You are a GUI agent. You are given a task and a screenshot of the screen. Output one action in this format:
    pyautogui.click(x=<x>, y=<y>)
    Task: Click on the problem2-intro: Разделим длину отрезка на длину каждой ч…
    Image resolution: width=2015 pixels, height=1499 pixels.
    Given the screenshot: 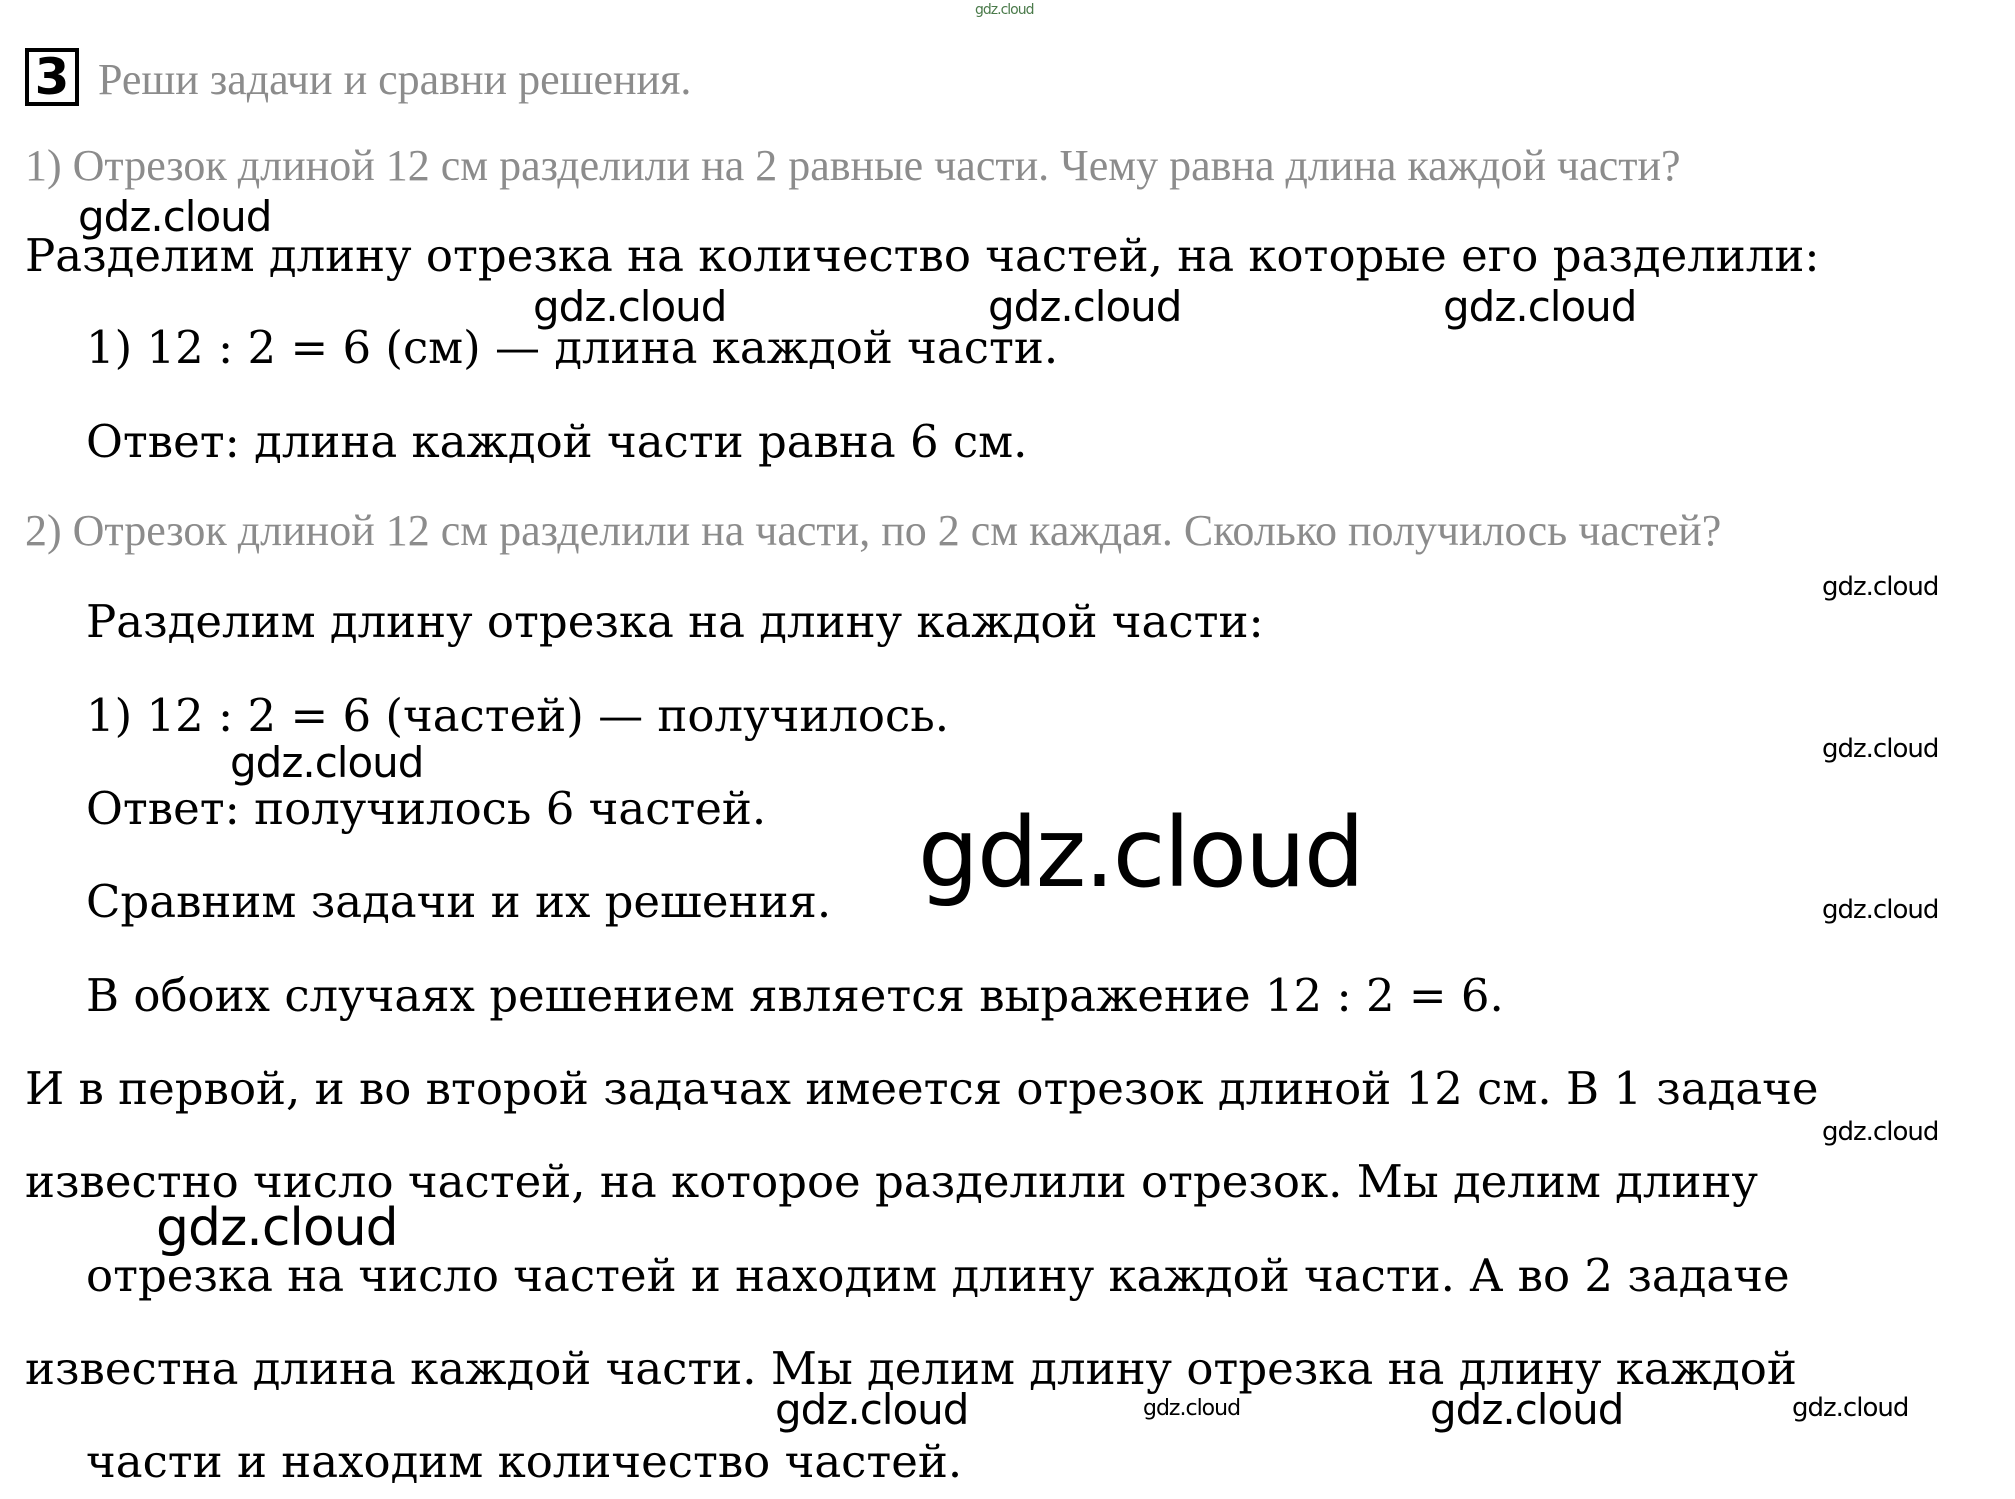 What is the action you would take?
    pyautogui.click(x=675, y=621)
    